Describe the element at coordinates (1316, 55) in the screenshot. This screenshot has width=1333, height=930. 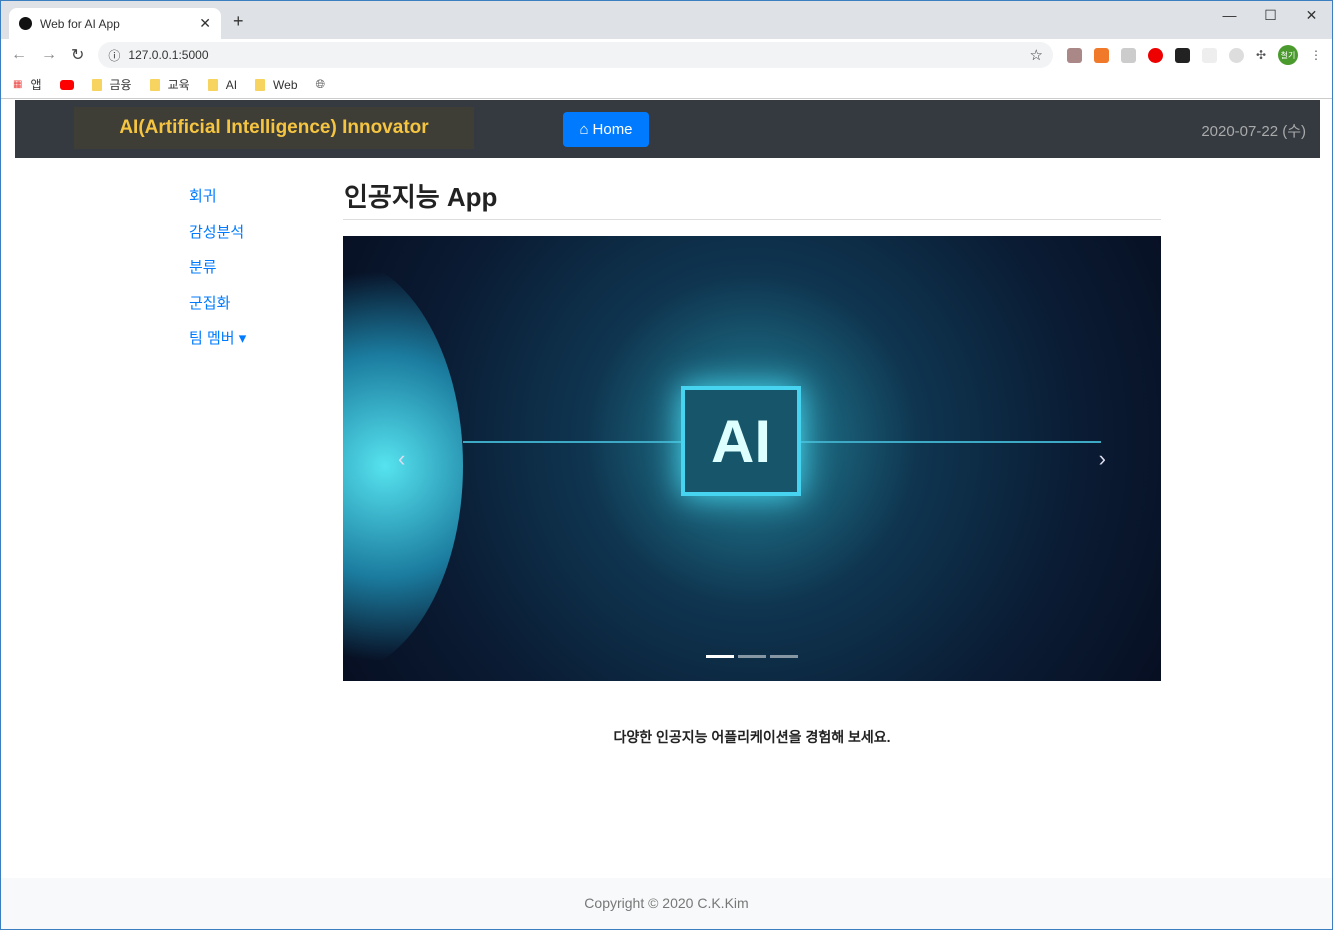
I see `menu-kebab-icon: ⋮` at that location.